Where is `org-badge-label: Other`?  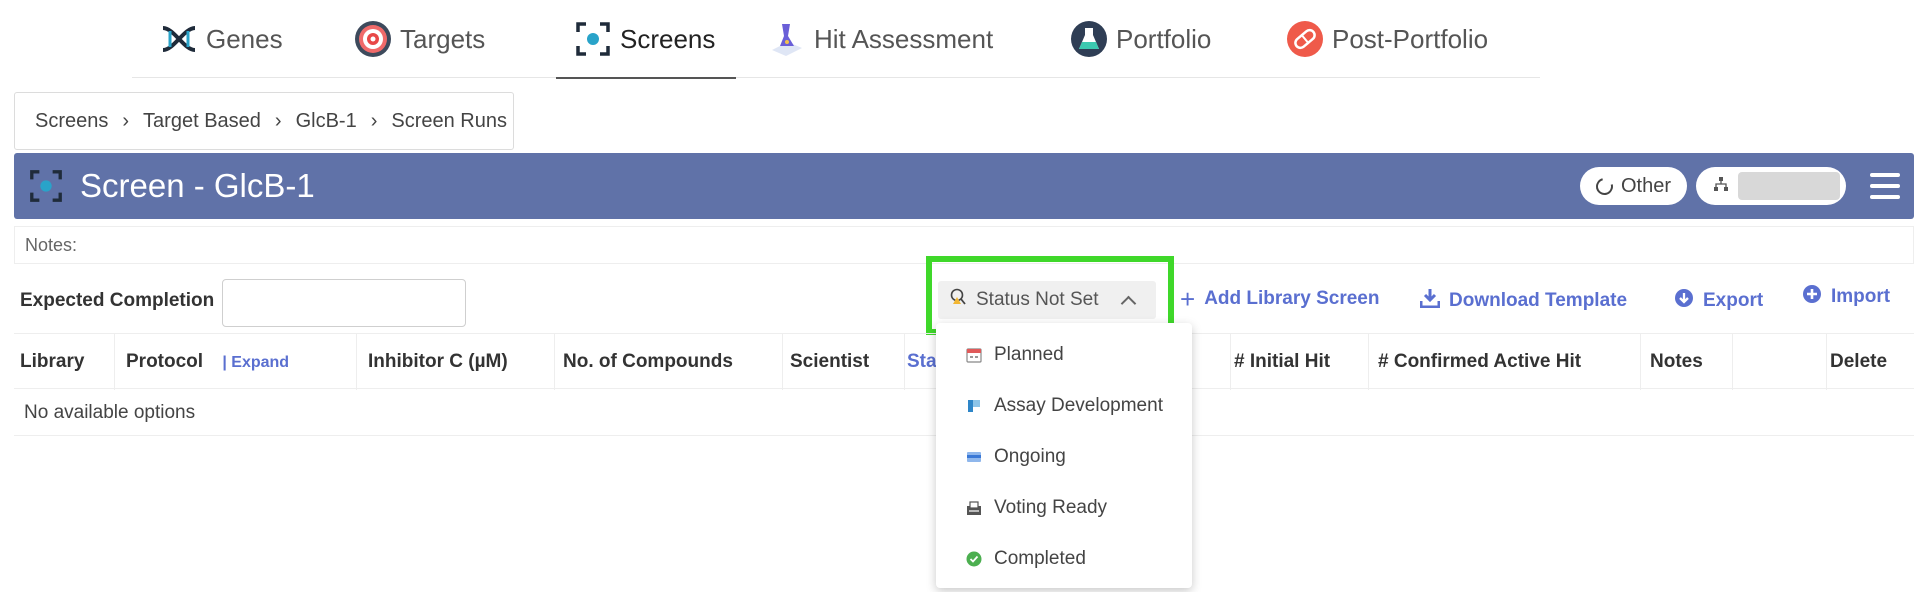
org-badge-label: Other is located at coordinates (1646, 185).